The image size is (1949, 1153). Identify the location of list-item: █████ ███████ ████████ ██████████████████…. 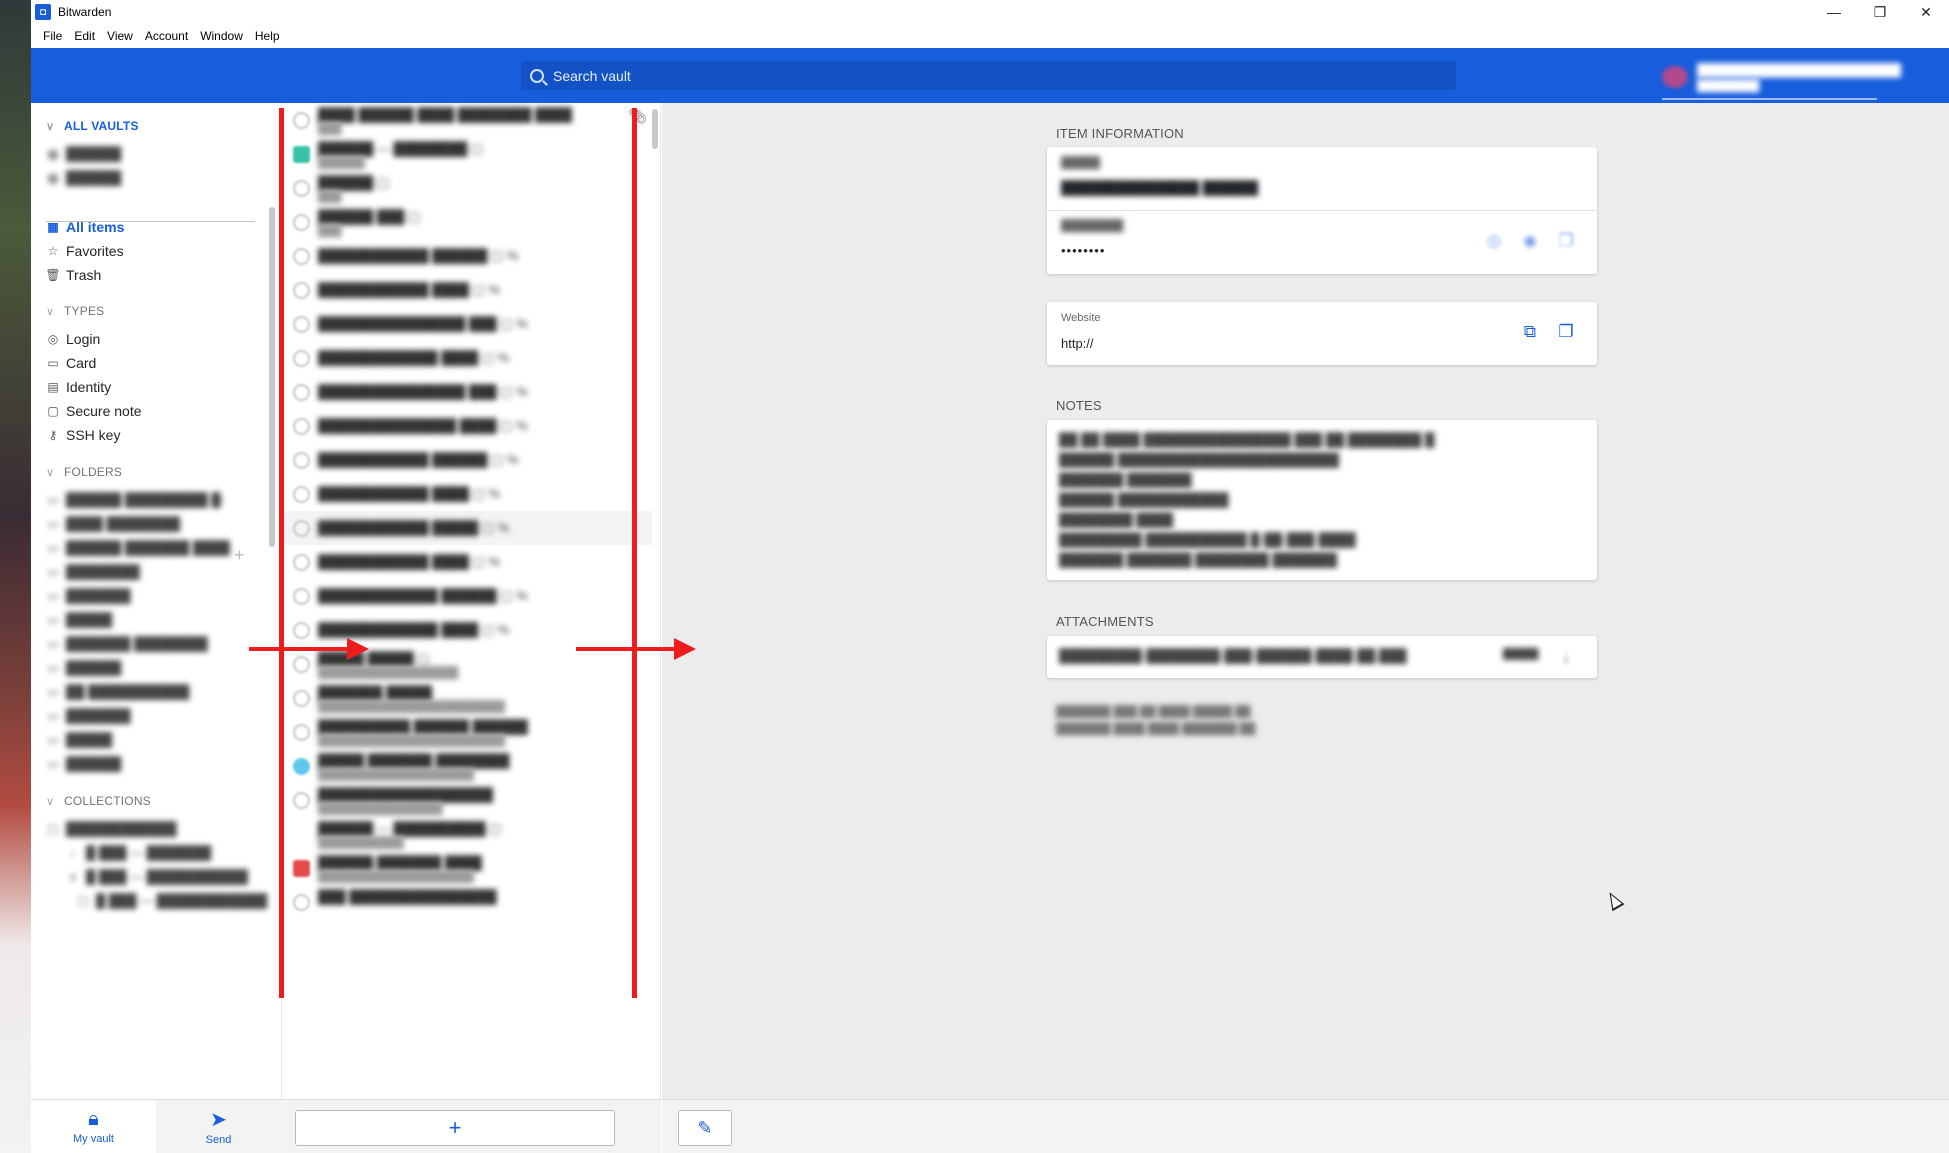
(467, 766).